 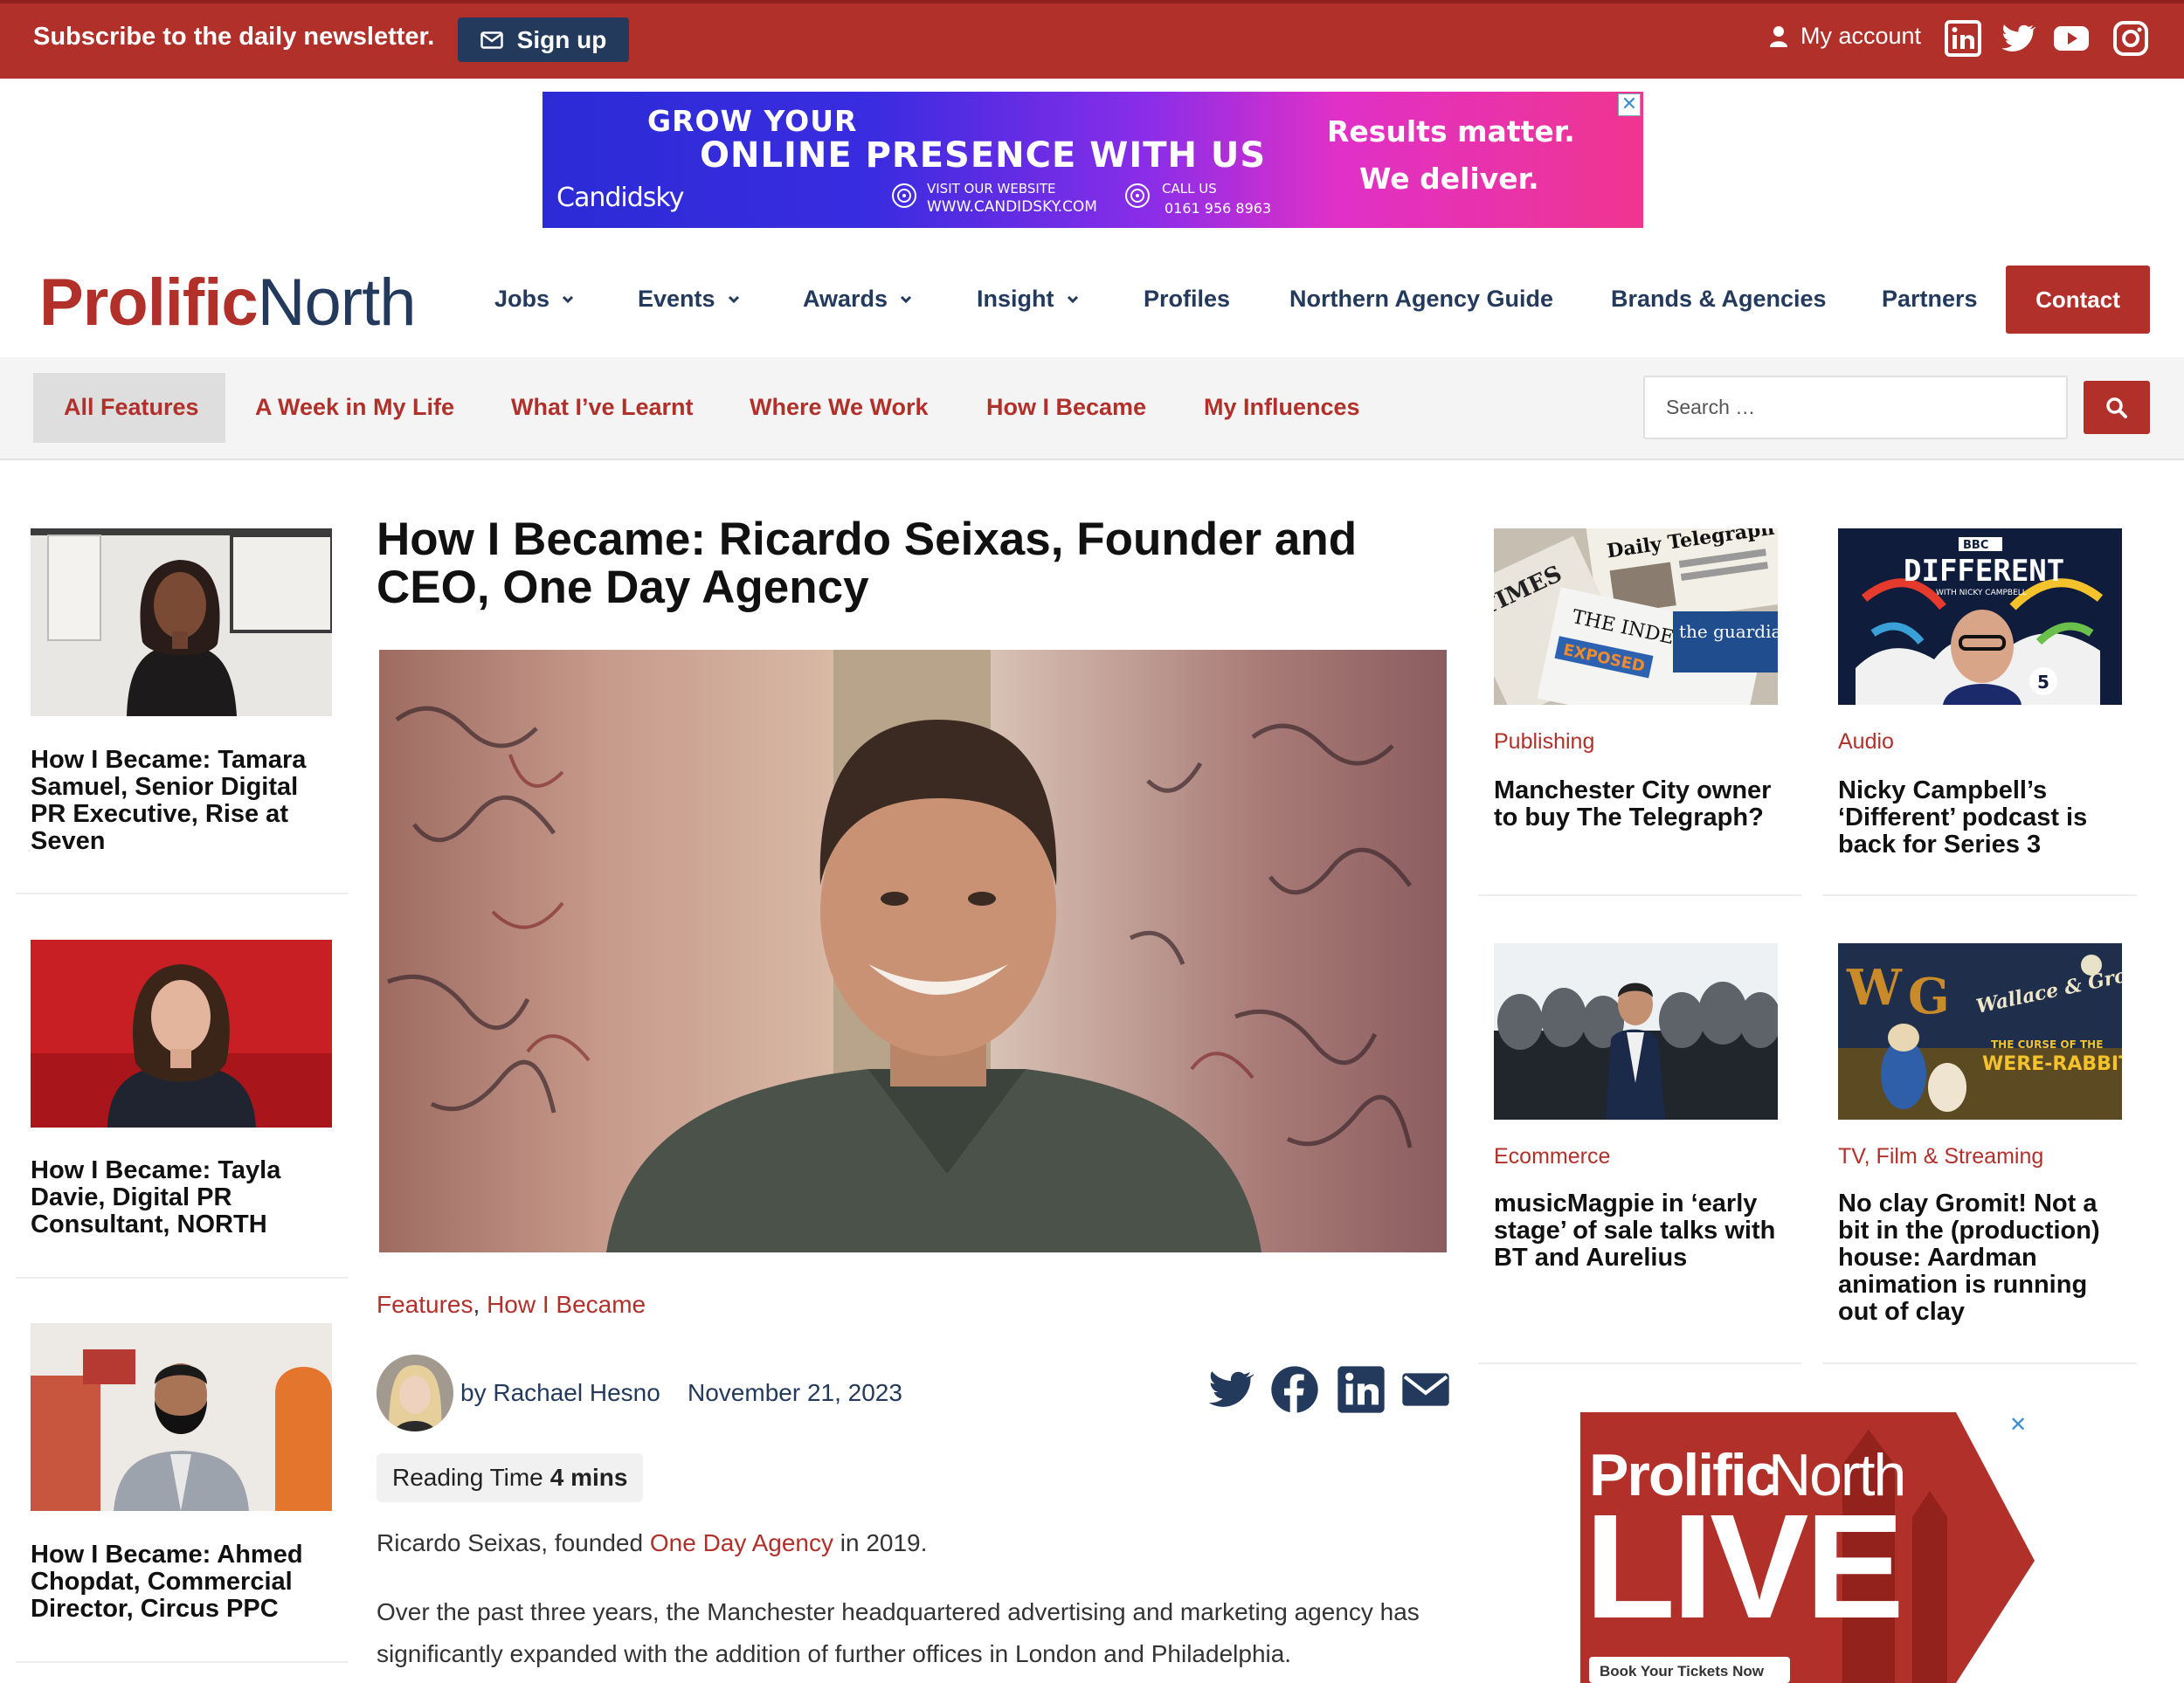 I want to click on ad-close-button: ✕, so click(x=1629, y=104).